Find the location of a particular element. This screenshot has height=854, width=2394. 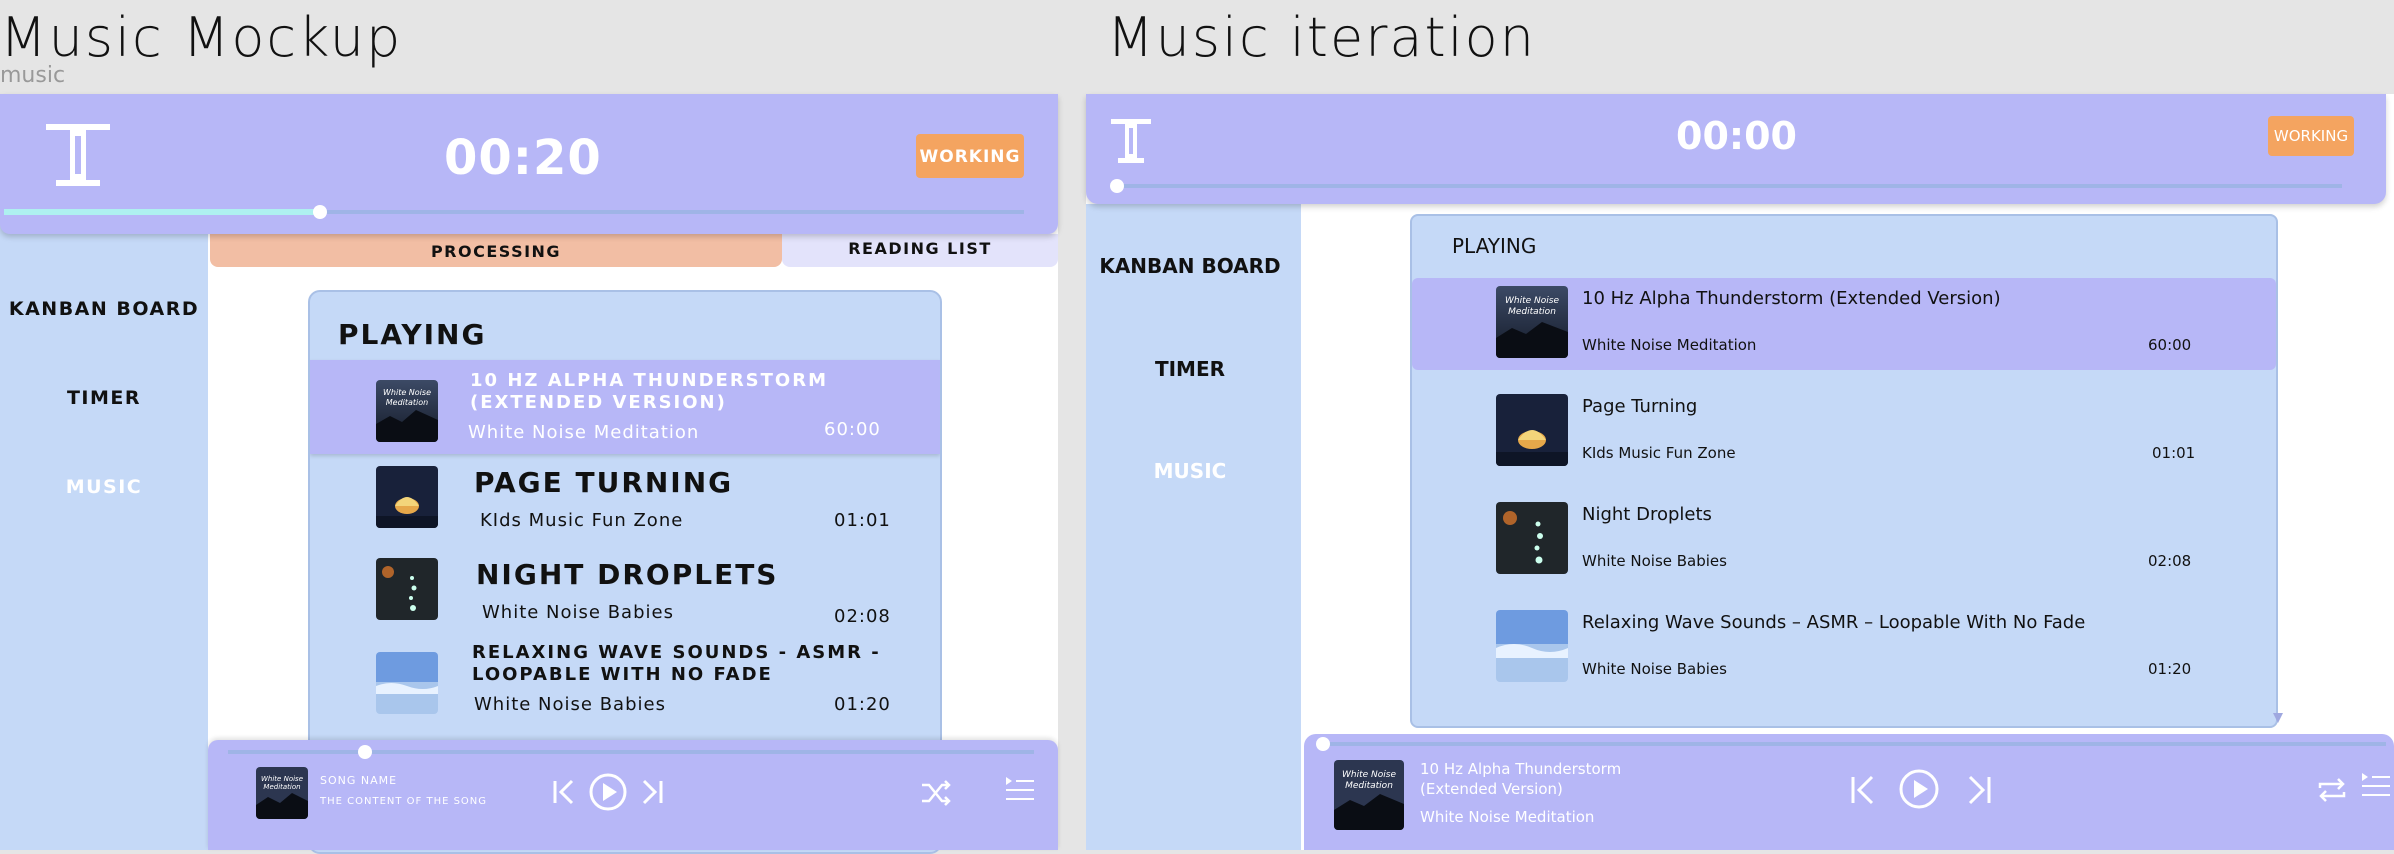

song-title: Night Droplets is located at coordinates (1647, 514).